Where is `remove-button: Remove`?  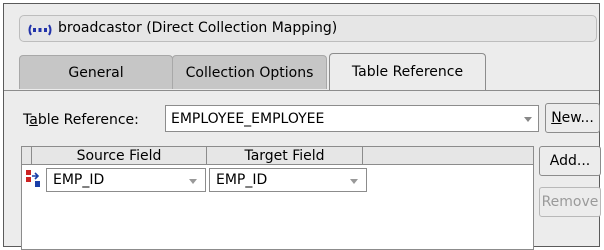
remove-button: Remove is located at coordinates (570, 202).